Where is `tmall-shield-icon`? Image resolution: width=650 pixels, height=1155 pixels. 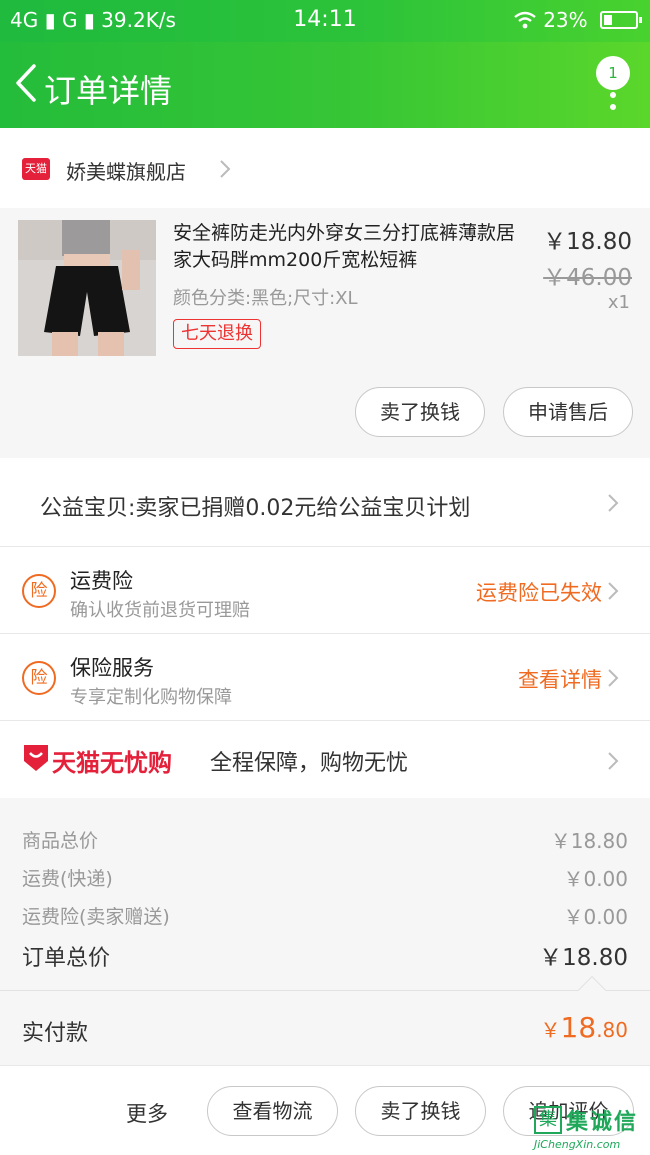 tmall-shield-icon is located at coordinates (36, 758).